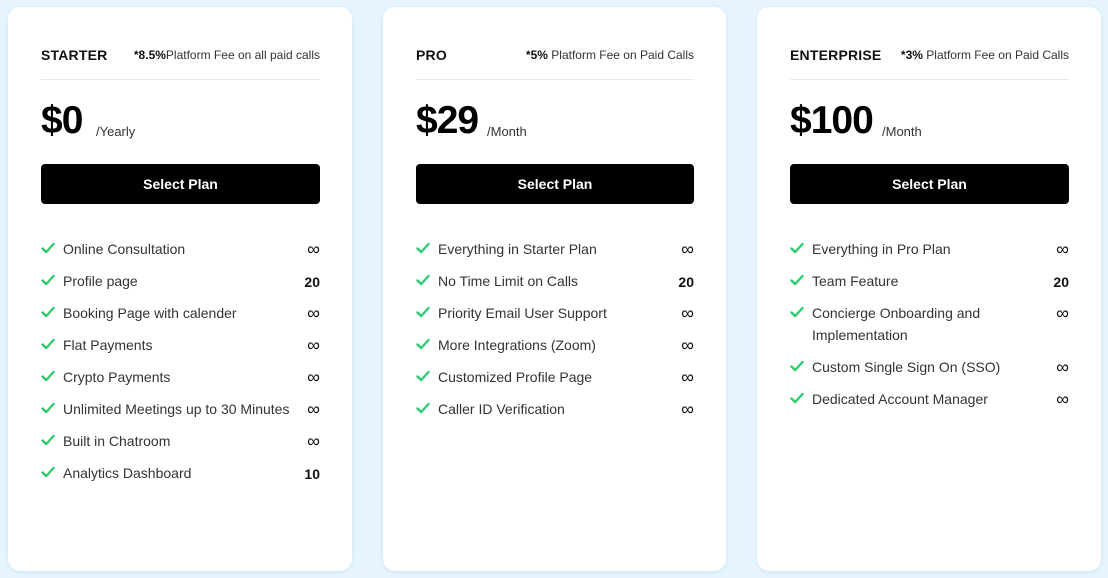 This screenshot has width=1108, height=578. What do you see at coordinates (242, 55) in the screenshot?
I see `fee-text: Platform Fee on all paid calls` at bounding box center [242, 55].